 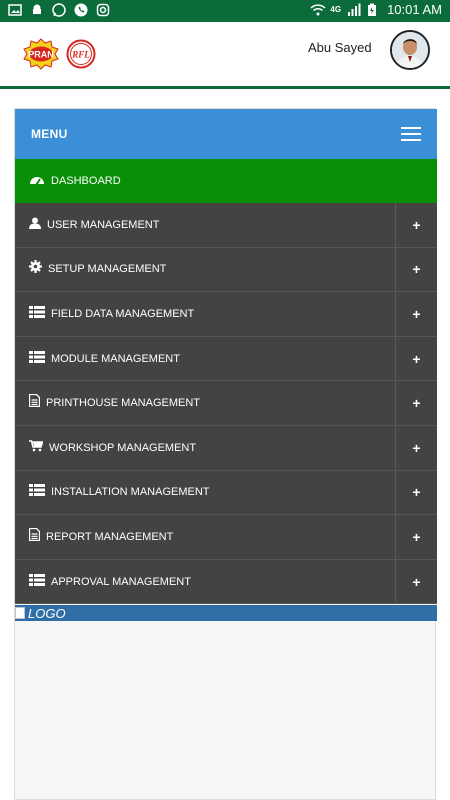 What do you see at coordinates (123, 403) in the screenshot?
I see `menu-item-label: PRINTHOUSE MANAGEMENT` at bounding box center [123, 403].